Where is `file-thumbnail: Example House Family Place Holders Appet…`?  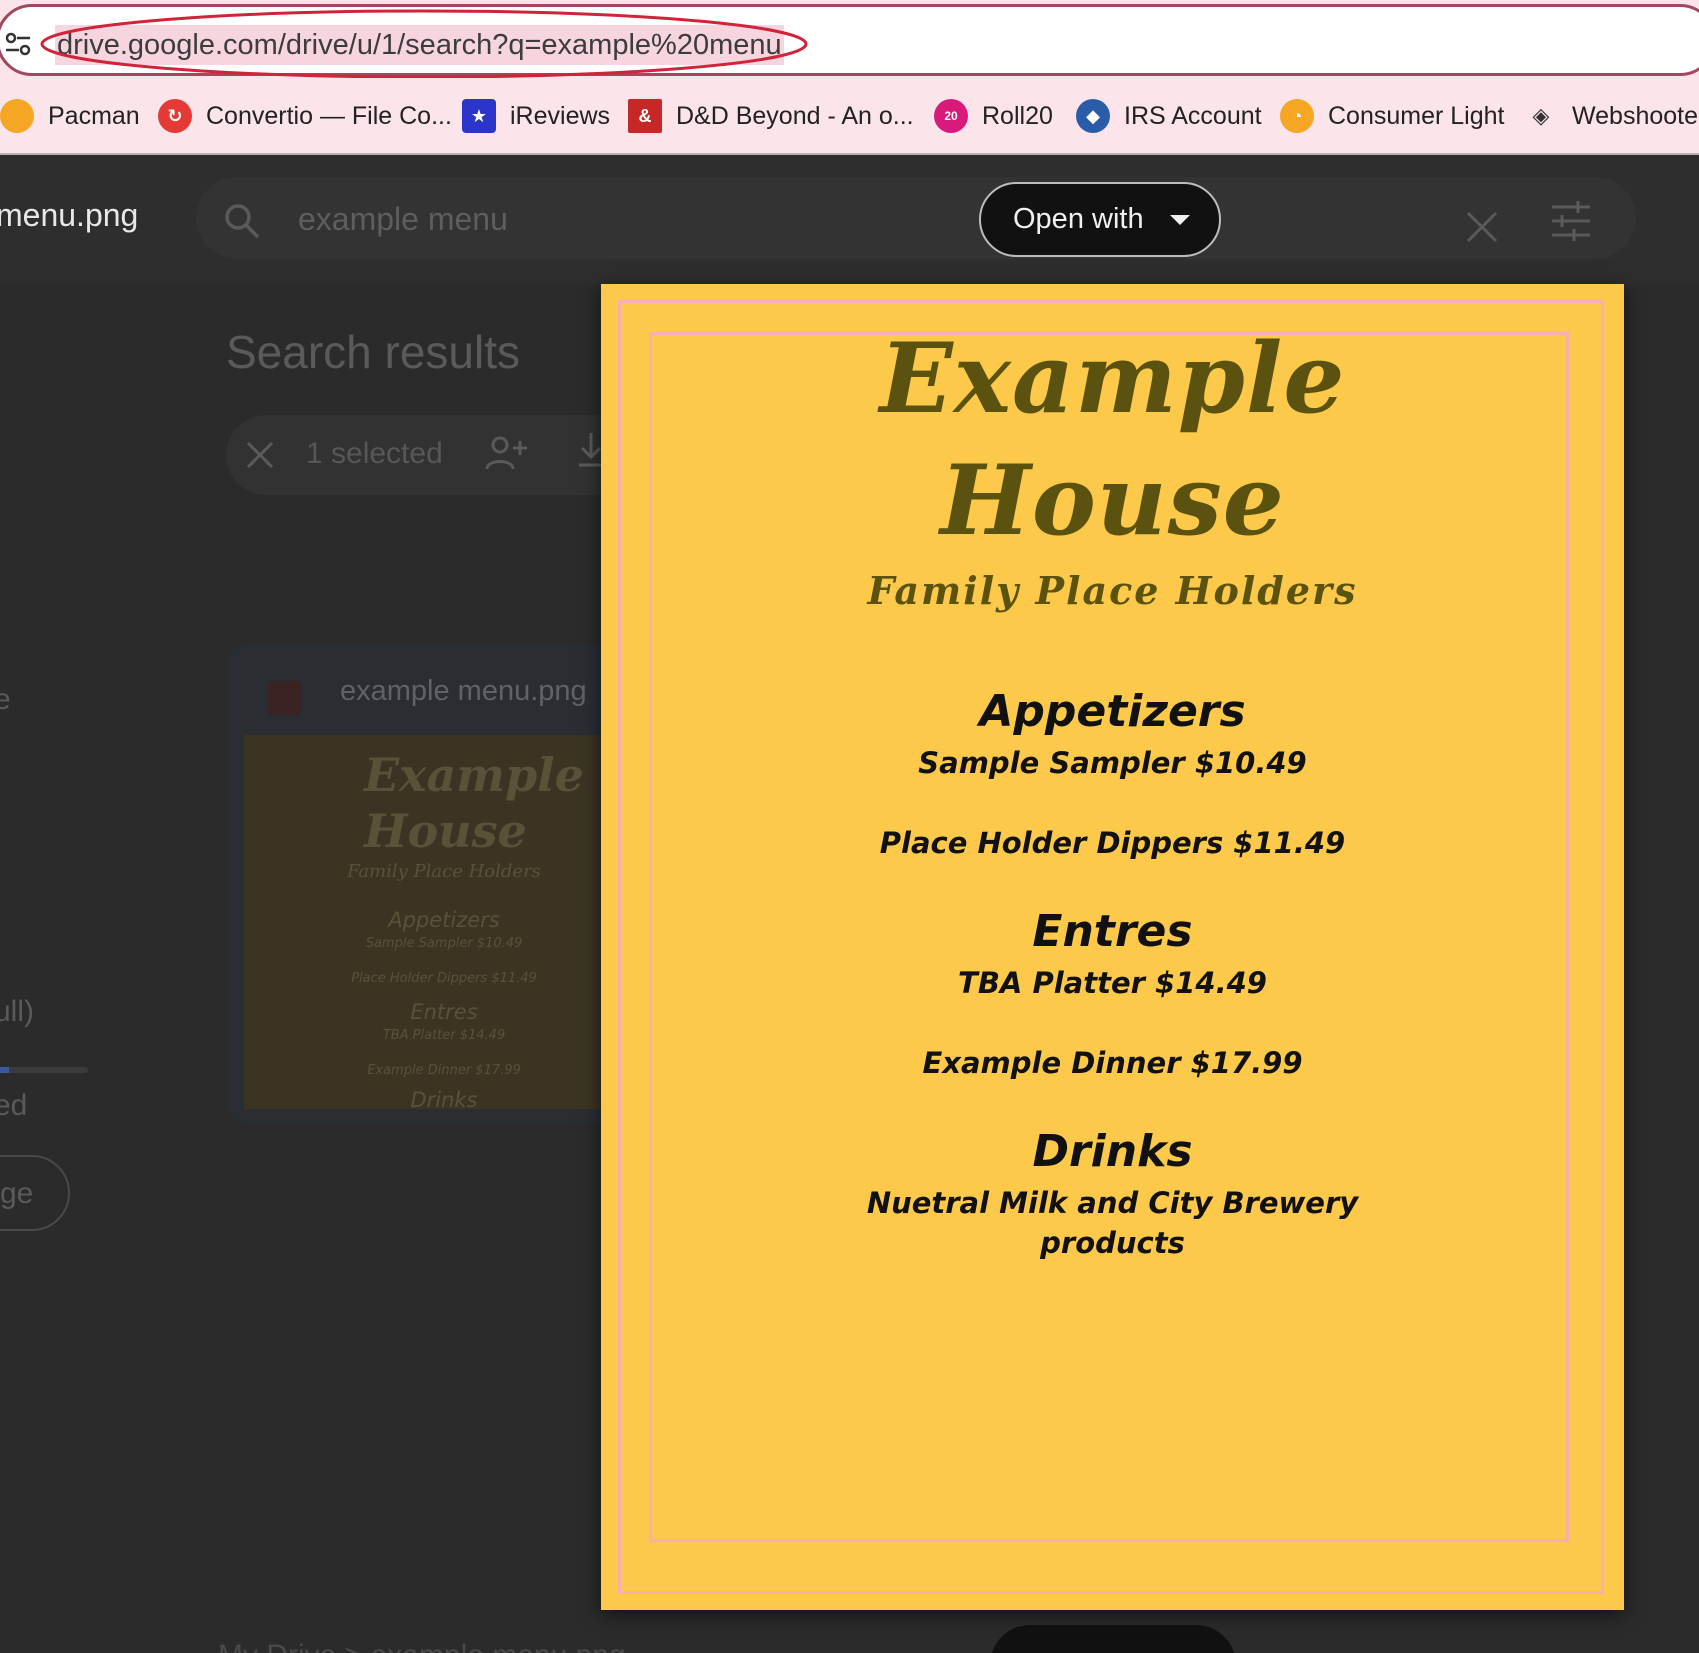 file-thumbnail: Example House Family Place Holders Appet… is located at coordinates (436, 922).